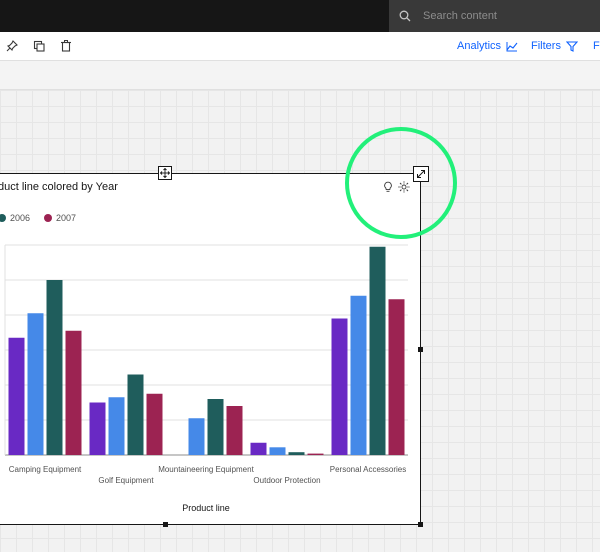 This screenshot has height=552, width=600. I want to click on top-bar, so click(300, 16).